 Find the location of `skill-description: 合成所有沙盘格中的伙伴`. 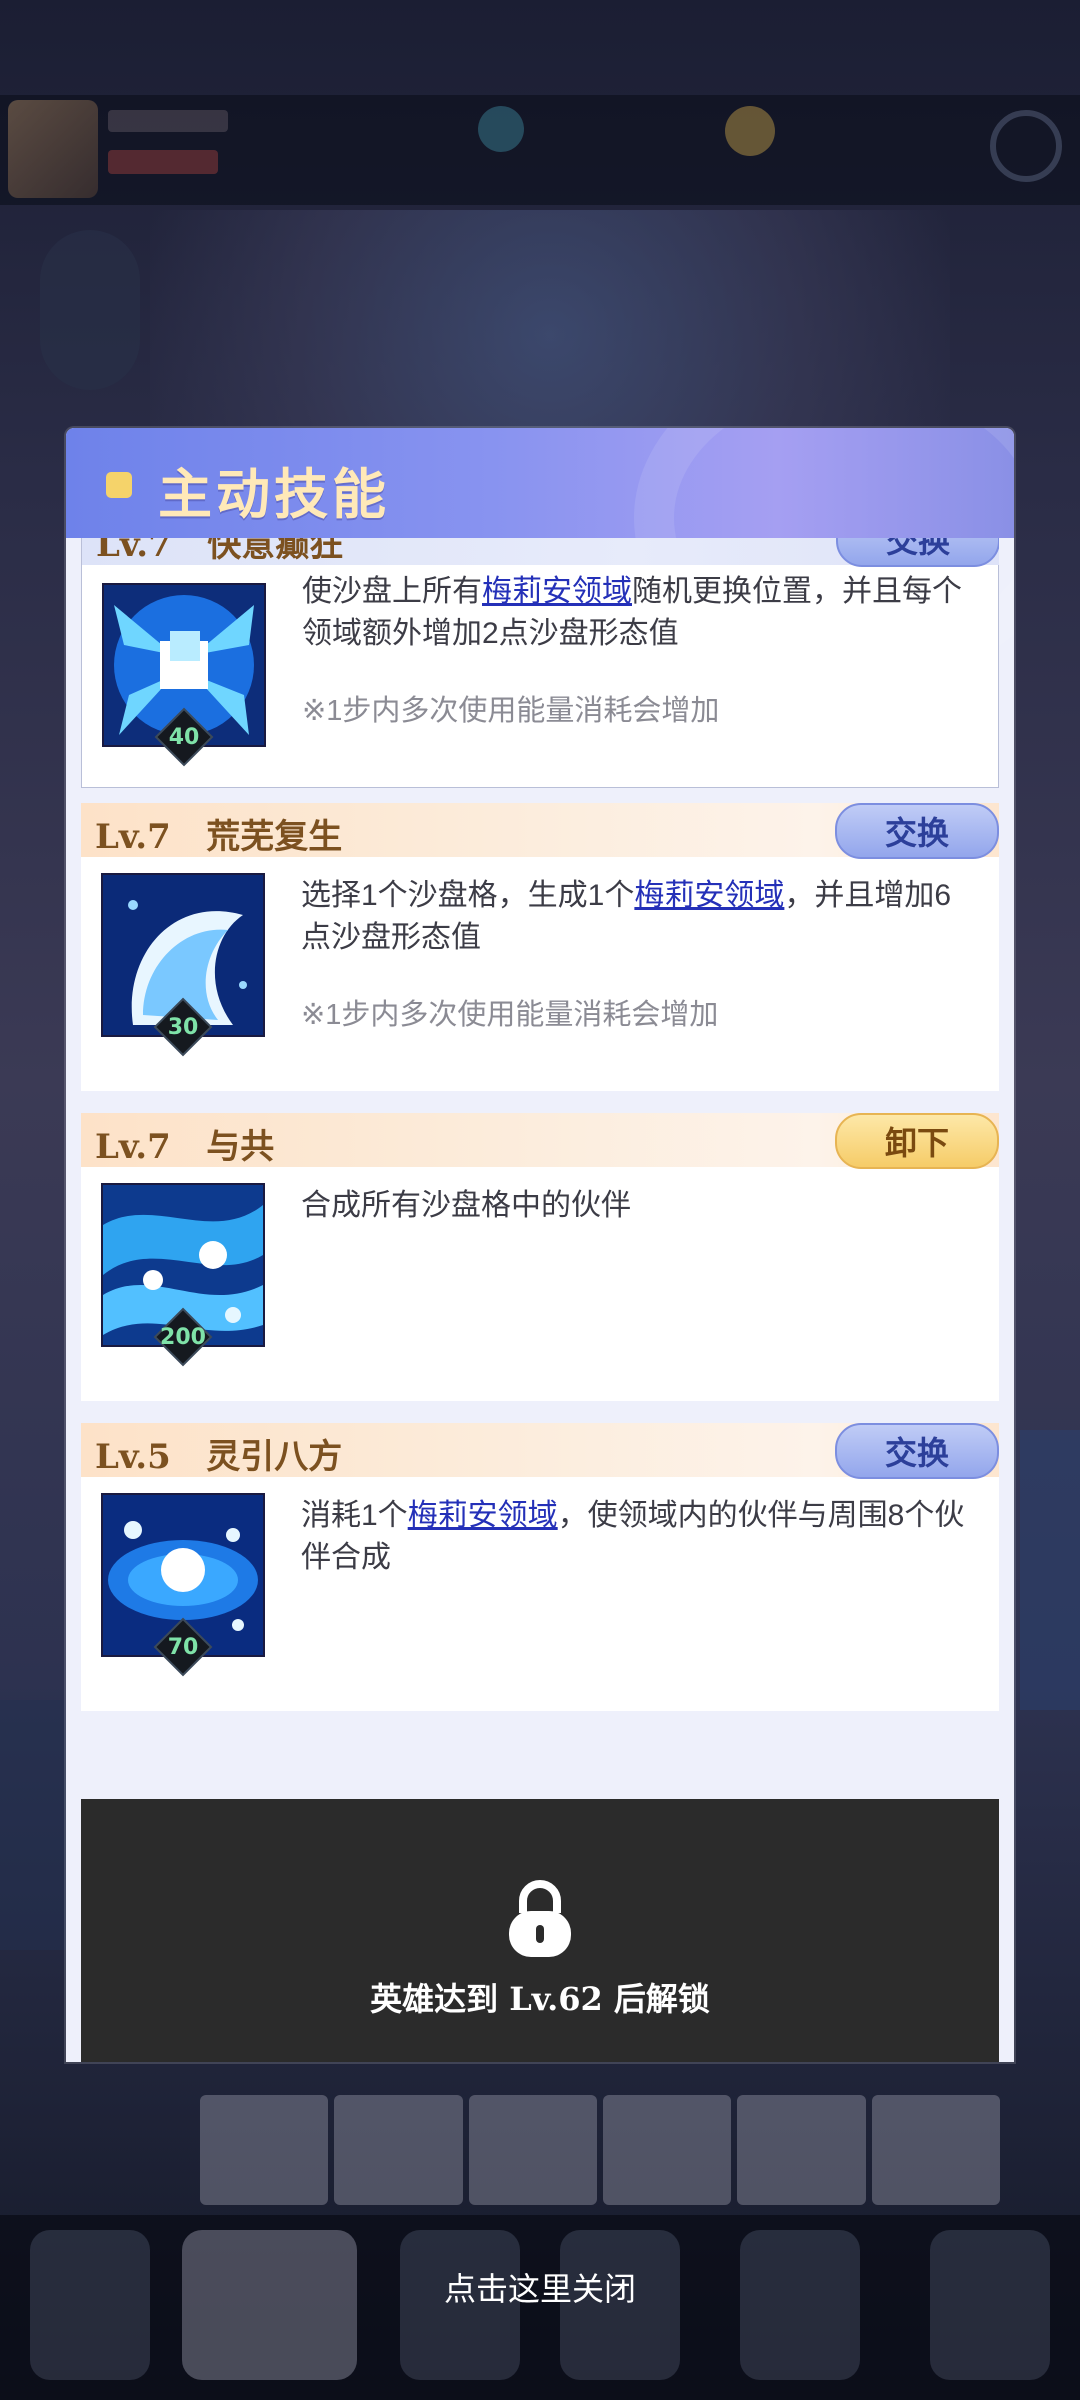

skill-description: 合成所有沙盘格中的伙伴 is located at coordinates (636, 1206).